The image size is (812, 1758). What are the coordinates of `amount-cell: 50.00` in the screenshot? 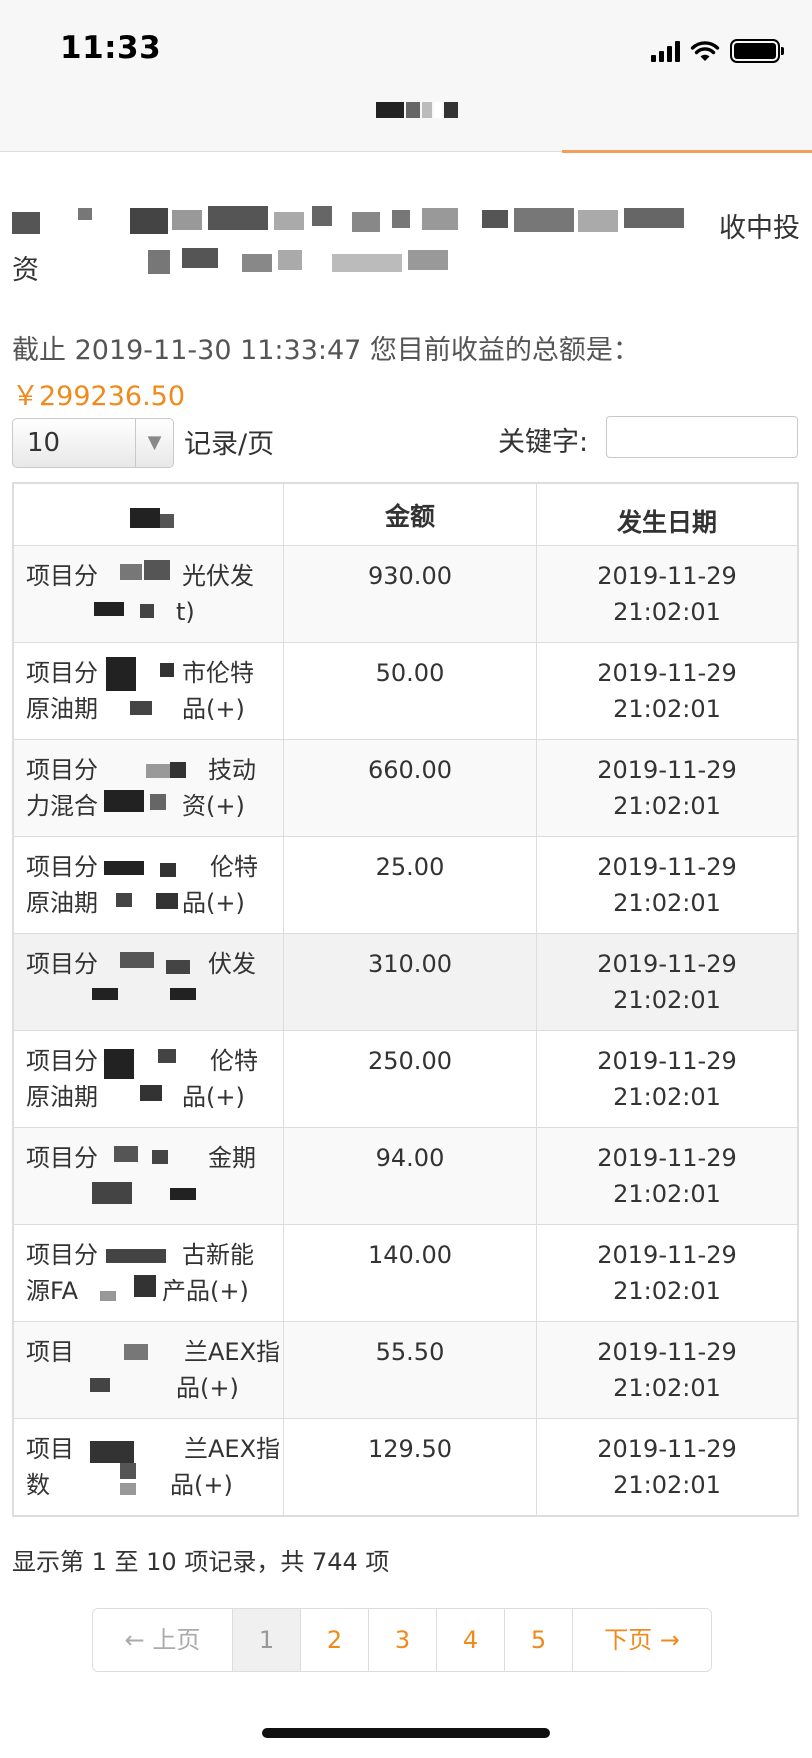 It's located at (410, 691).